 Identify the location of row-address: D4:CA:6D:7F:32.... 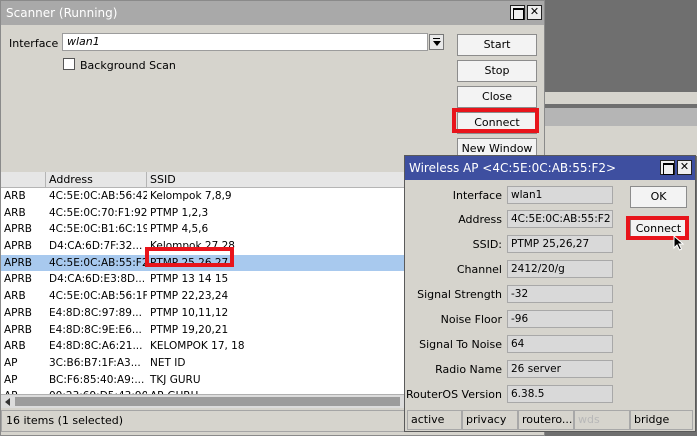
(96, 246).